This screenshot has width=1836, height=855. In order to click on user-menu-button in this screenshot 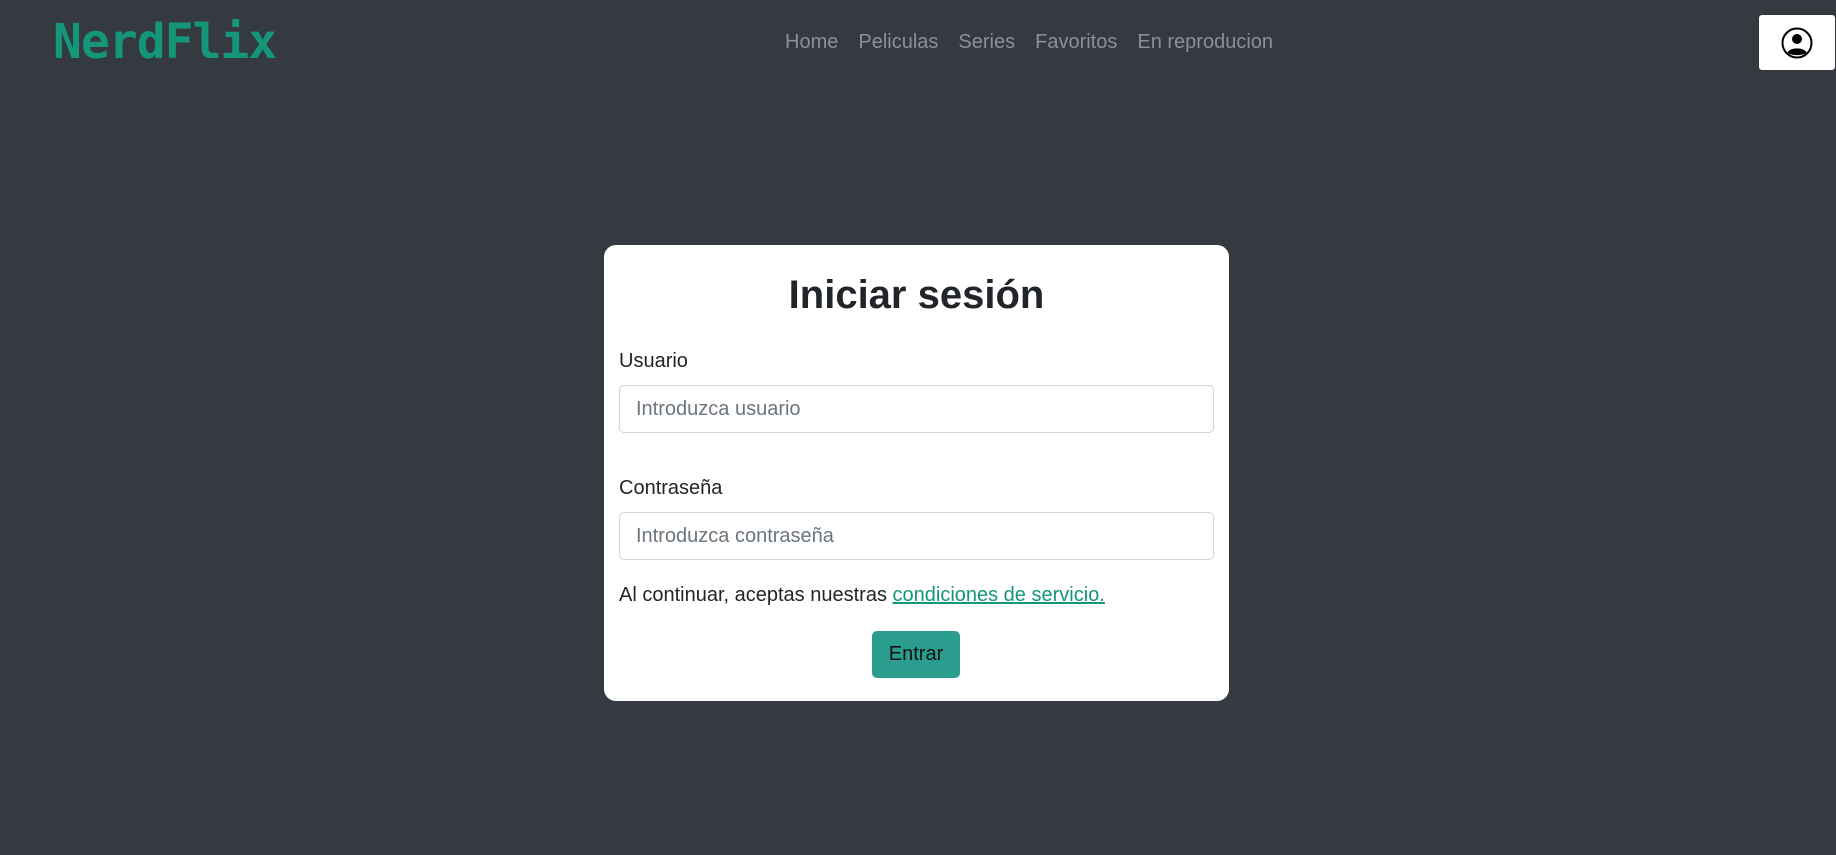, I will do `click(1797, 42)`.